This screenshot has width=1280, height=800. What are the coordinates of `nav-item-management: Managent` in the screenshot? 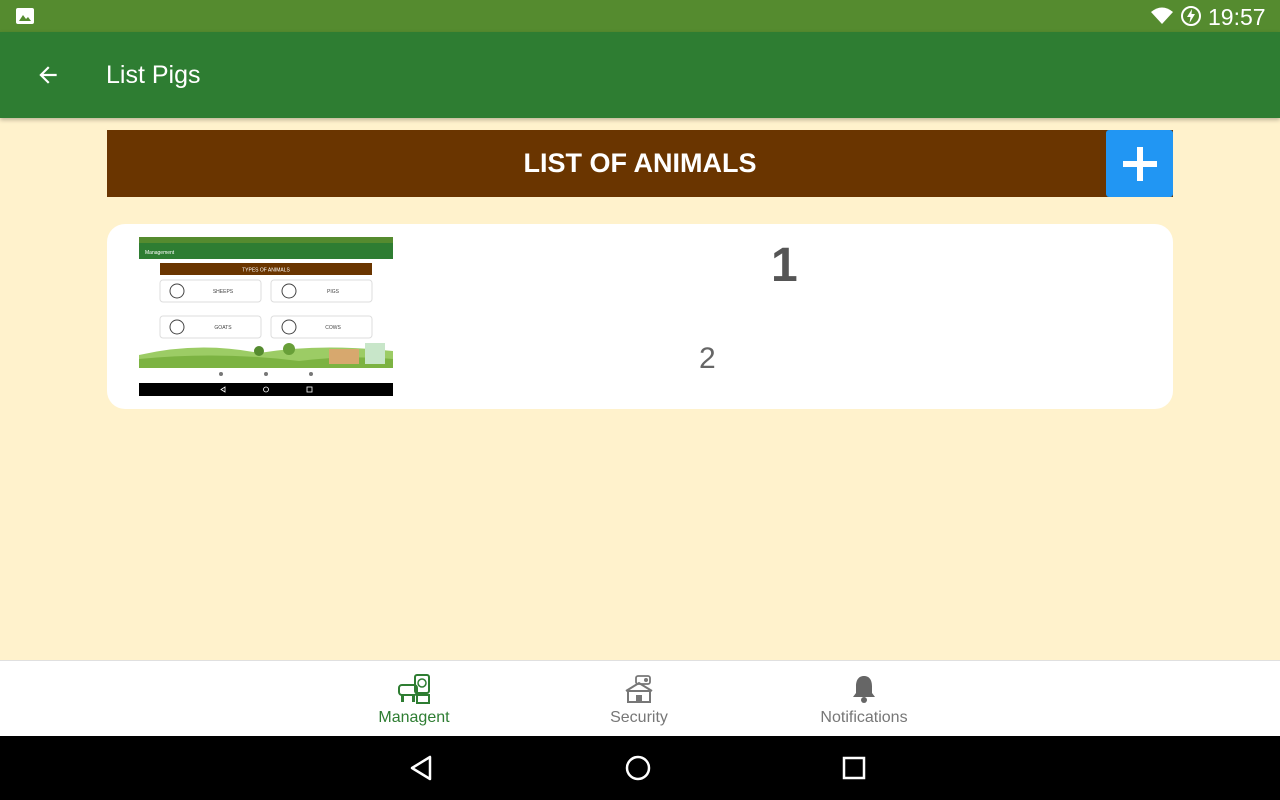 It's located at (414, 699).